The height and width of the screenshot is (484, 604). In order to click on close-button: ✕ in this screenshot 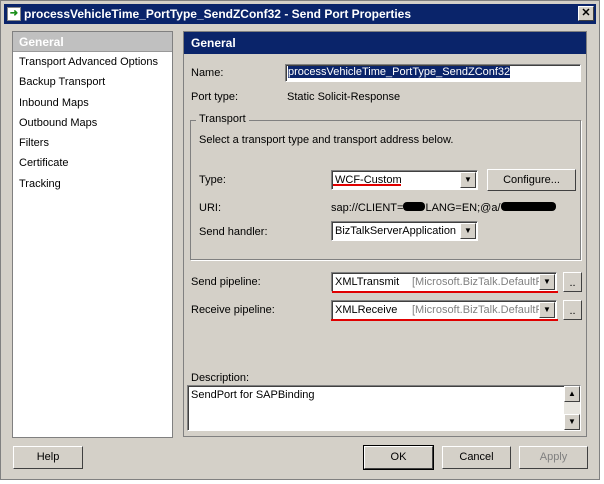, I will do `click(586, 13)`.